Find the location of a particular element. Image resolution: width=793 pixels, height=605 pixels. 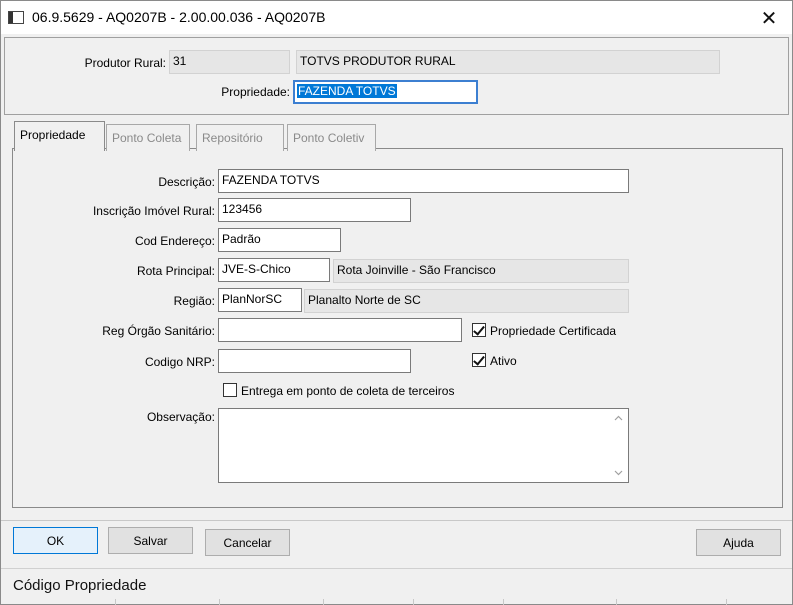

reg-orgao-sanitario-input is located at coordinates (340, 330).